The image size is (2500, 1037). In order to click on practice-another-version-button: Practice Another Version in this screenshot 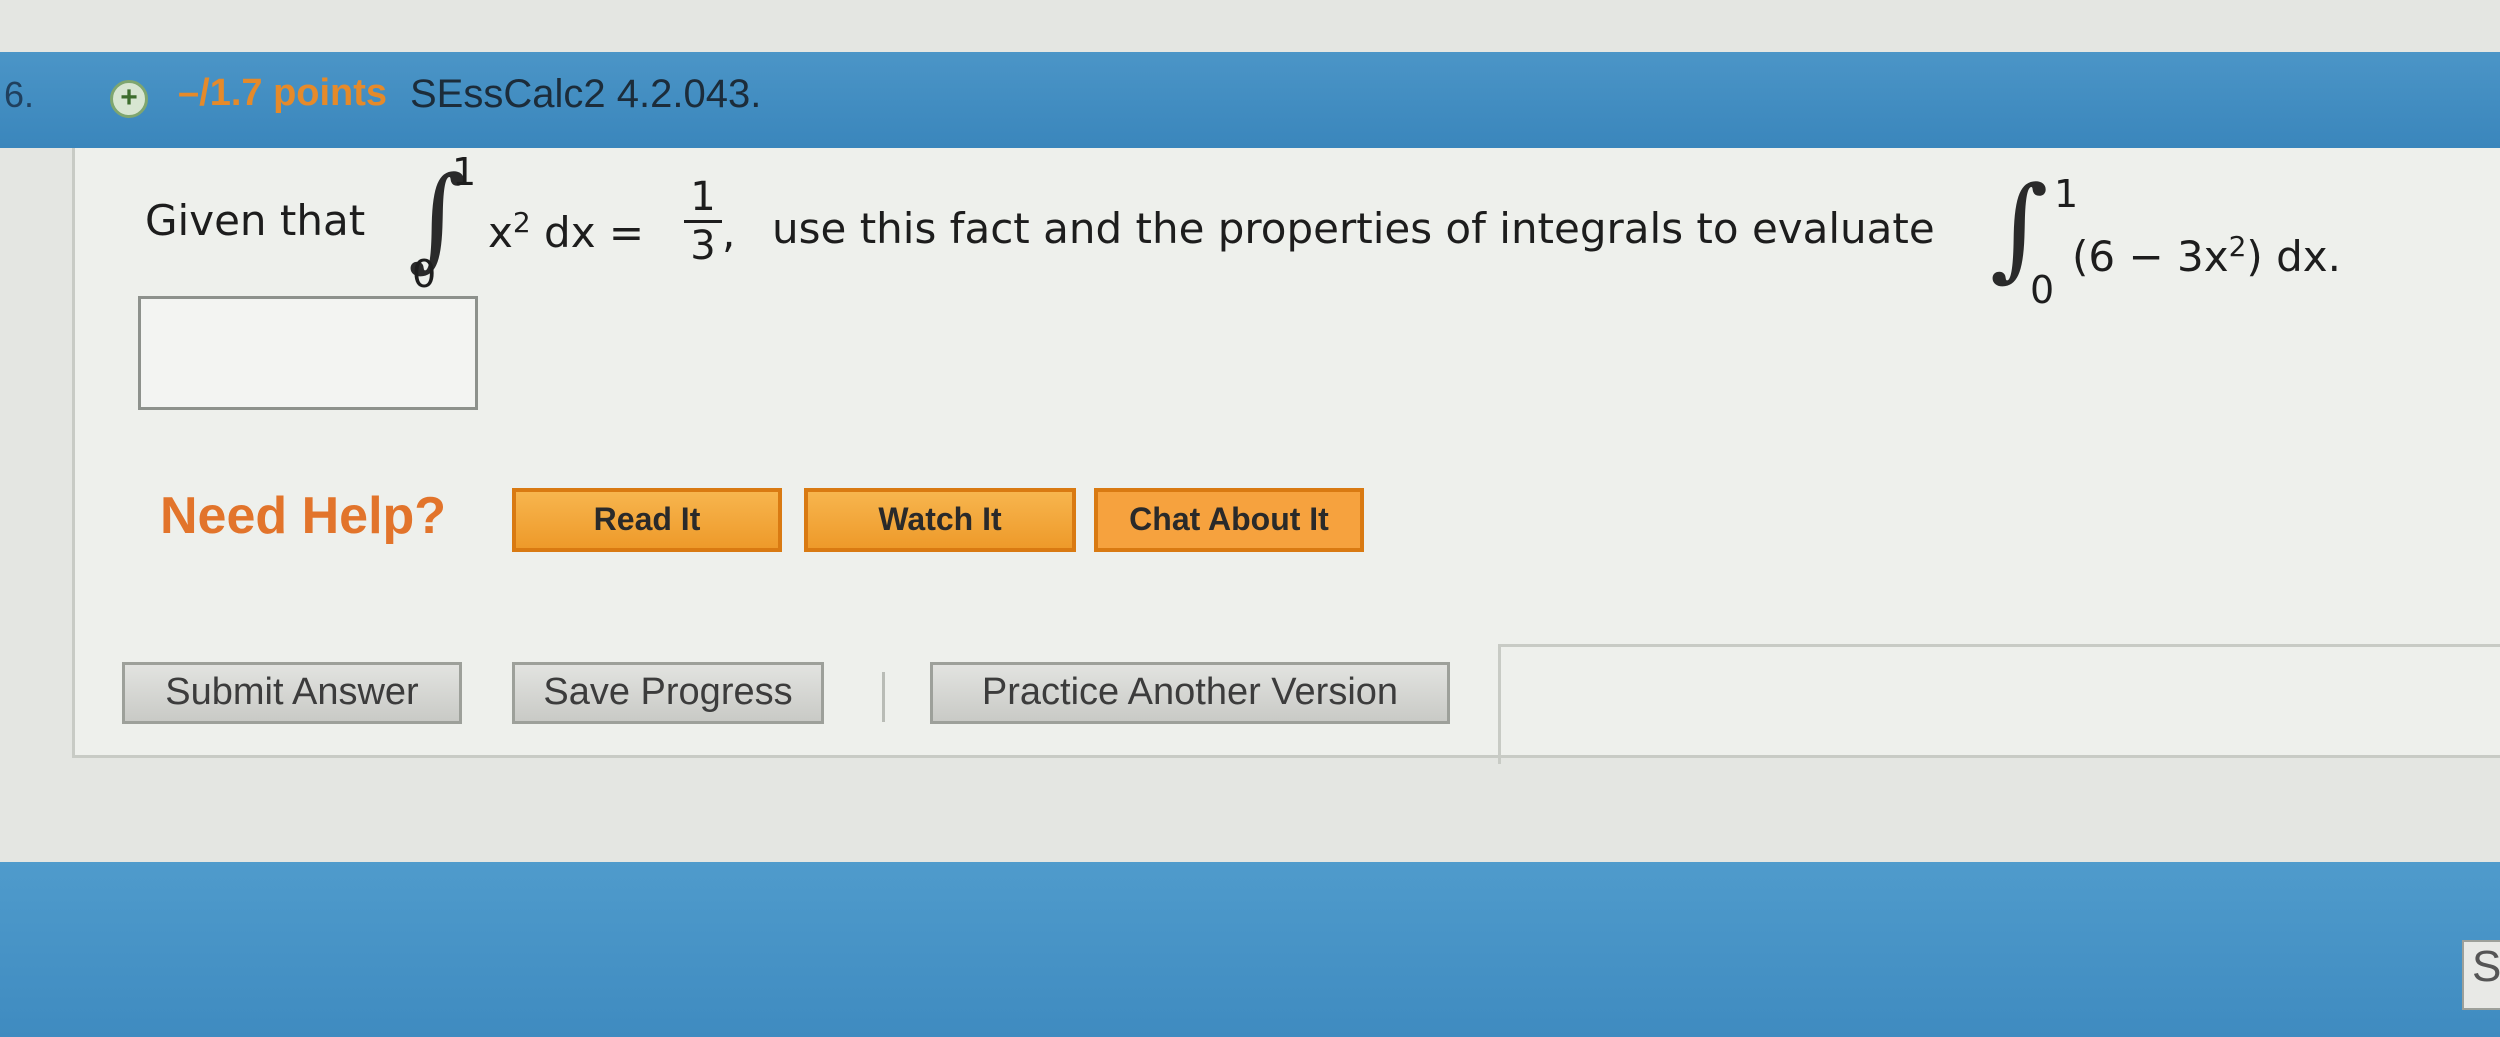, I will do `click(1190, 693)`.